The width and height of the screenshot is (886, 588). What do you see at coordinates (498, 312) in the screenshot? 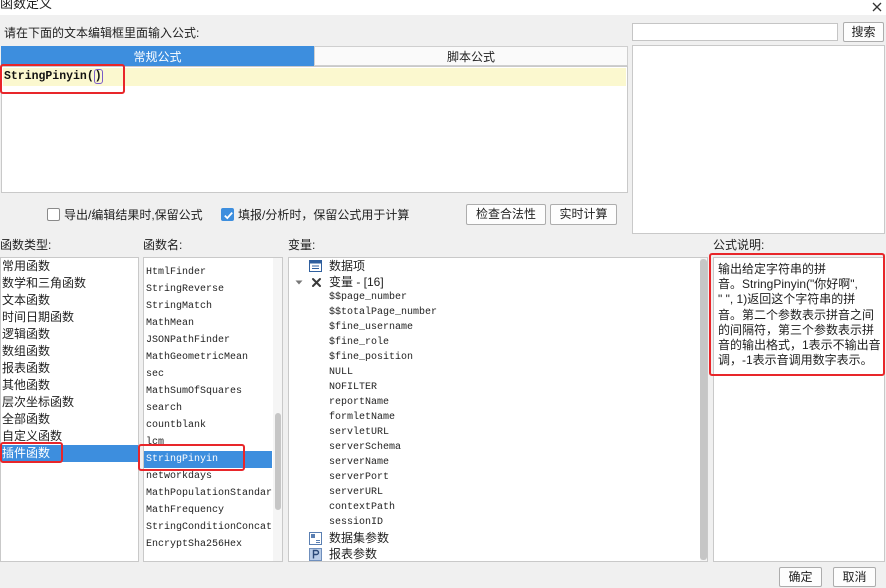
I see `variable-item: $$totalPage_number` at bounding box center [498, 312].